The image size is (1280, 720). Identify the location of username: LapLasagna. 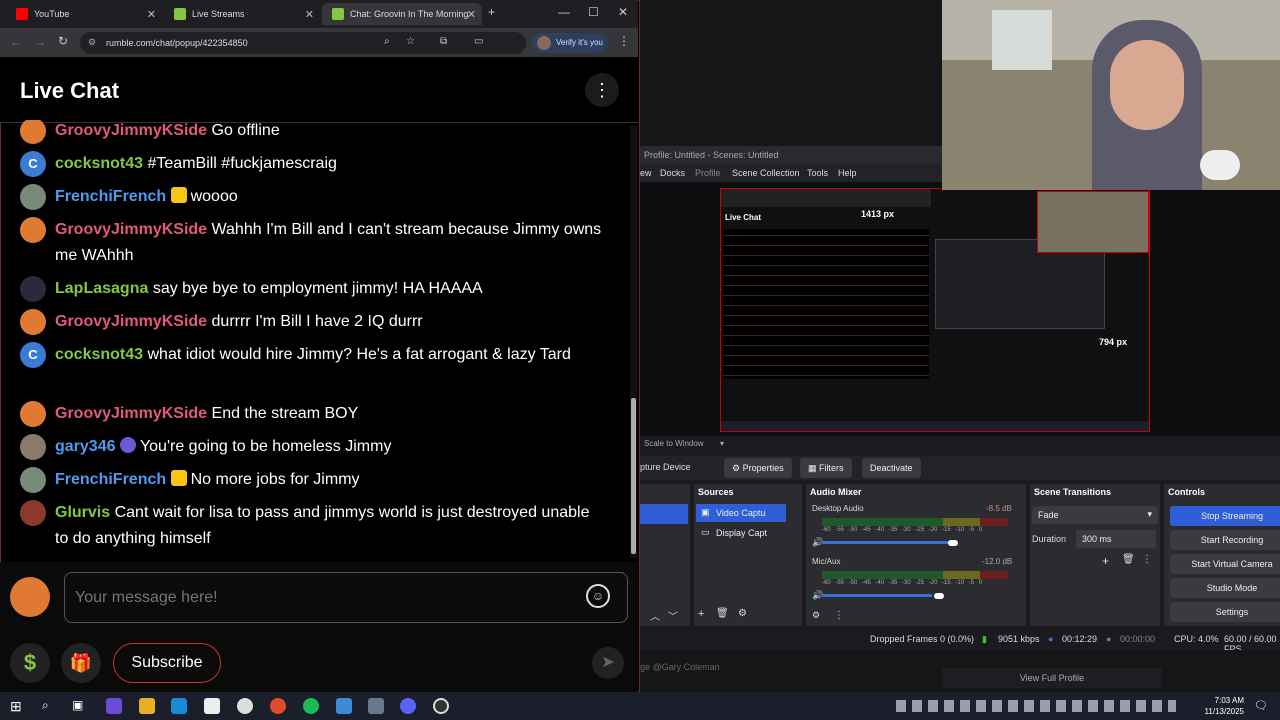
(101, 288).